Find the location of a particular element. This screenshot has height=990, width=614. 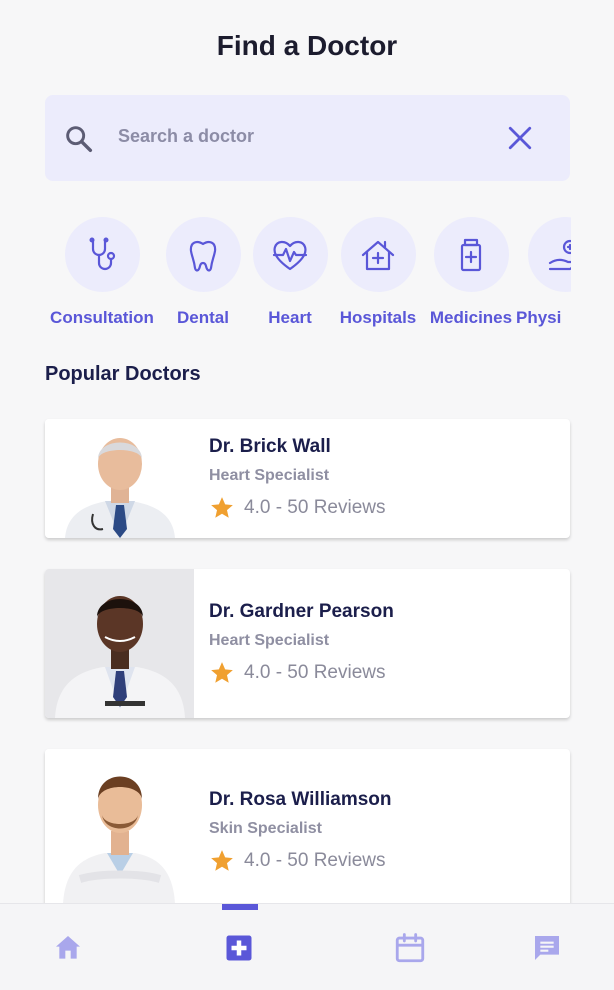

category-label: Physi is located at coordinates (539, 317).